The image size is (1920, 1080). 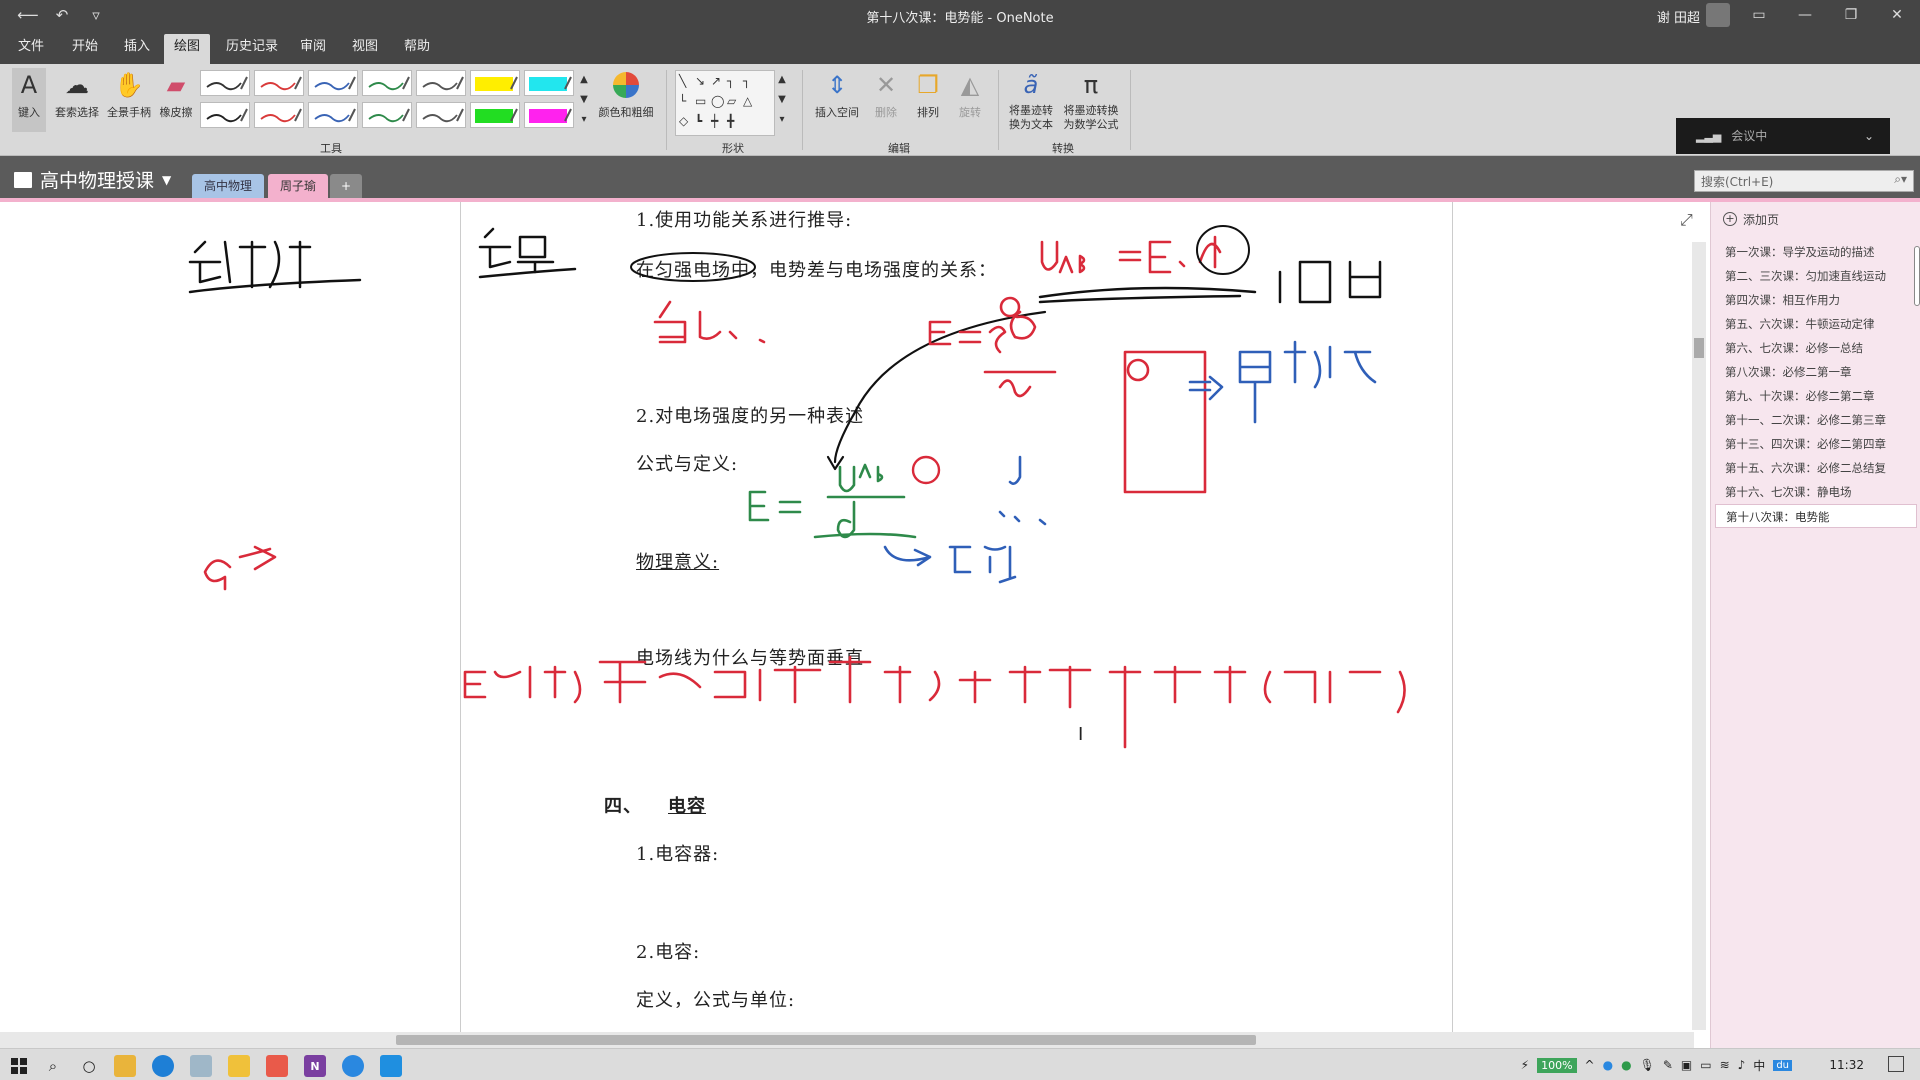 I want to click on clock: 11:32, so click(x=1846, y=1065).